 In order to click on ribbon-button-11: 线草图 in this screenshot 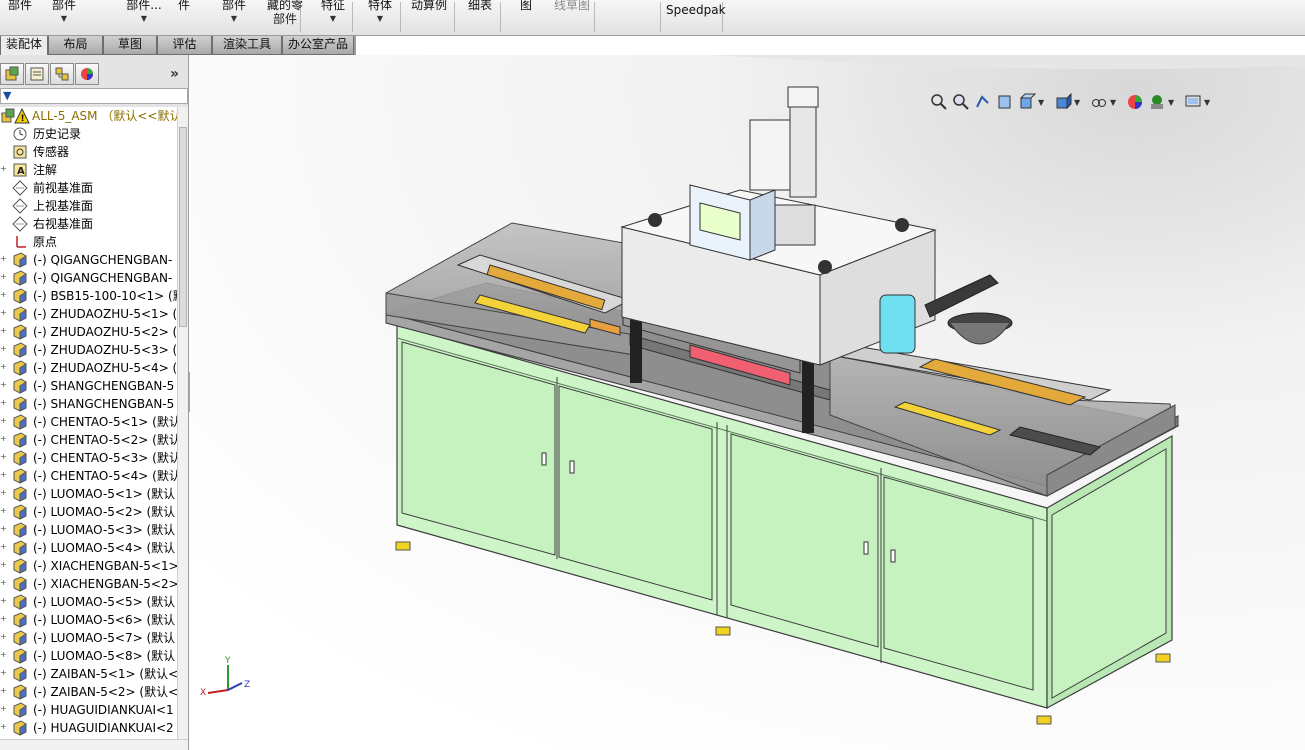, I will do `click(572, 16)`.